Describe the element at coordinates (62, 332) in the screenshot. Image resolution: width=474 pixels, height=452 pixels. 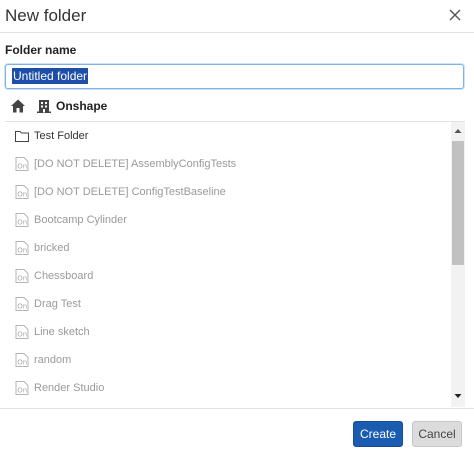
I see `list-item-label: Line sketch` at that location.